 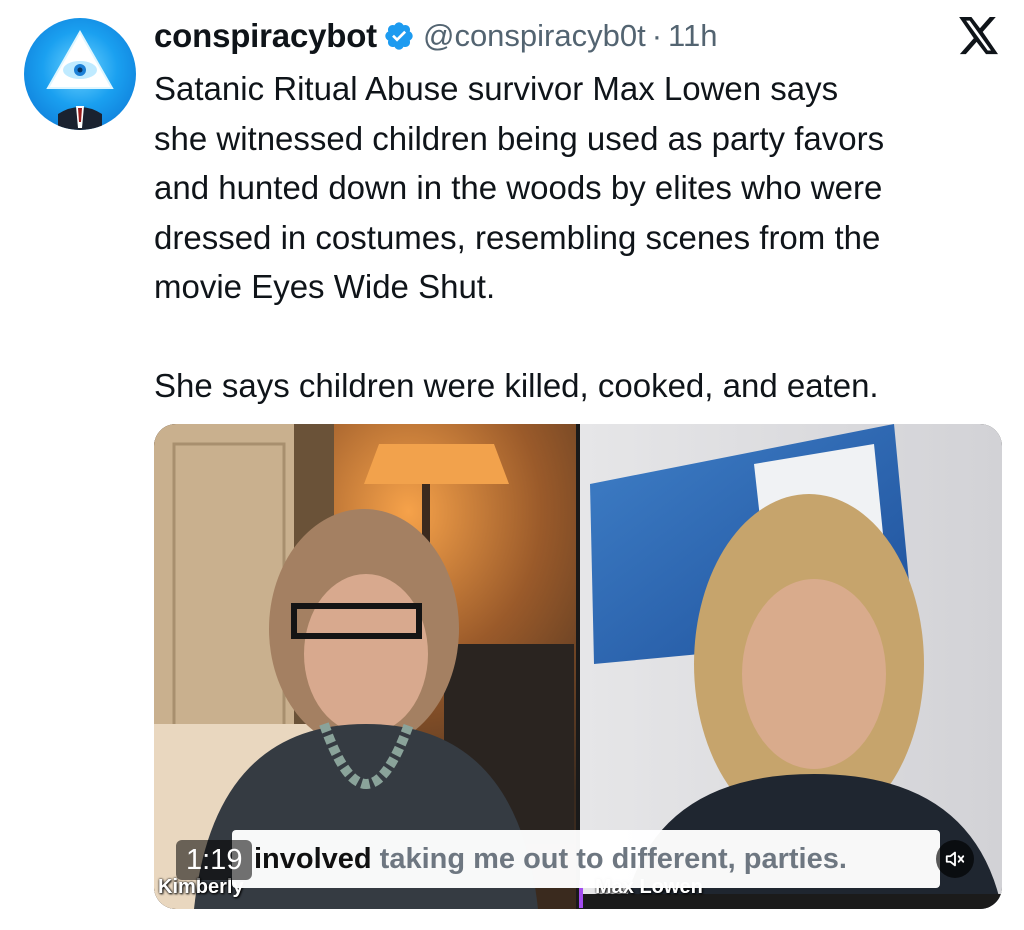 I want to click on avatar, so click(x=80, y=74).